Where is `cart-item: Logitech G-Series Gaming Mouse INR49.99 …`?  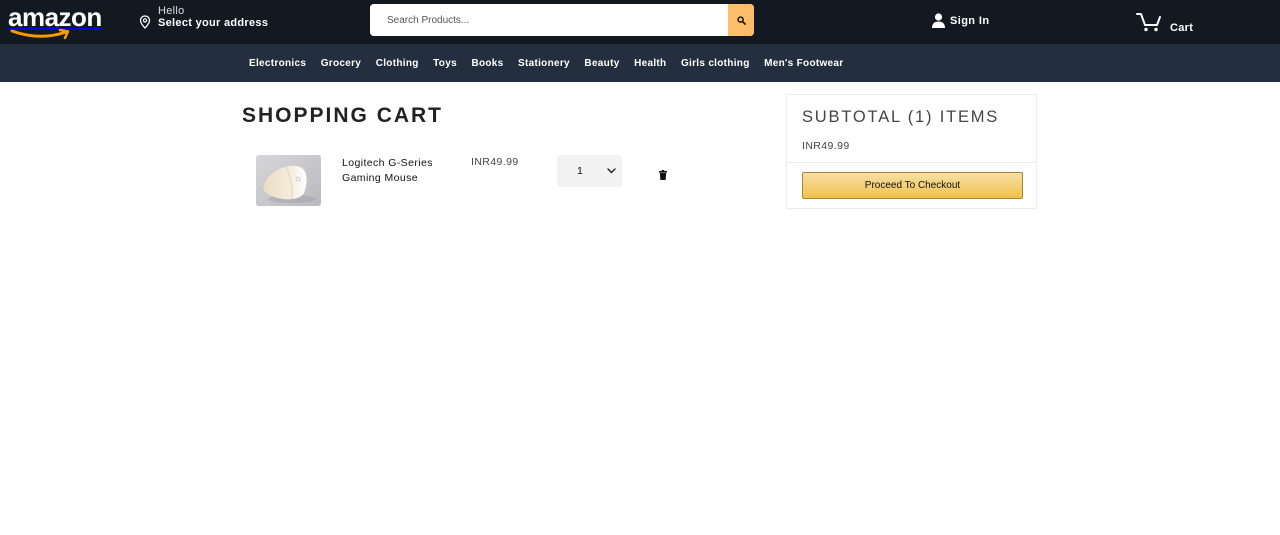
cart-item: Logitech G-Series Gaming Mouse INR49.99 … is located at coordinates (476, 181).